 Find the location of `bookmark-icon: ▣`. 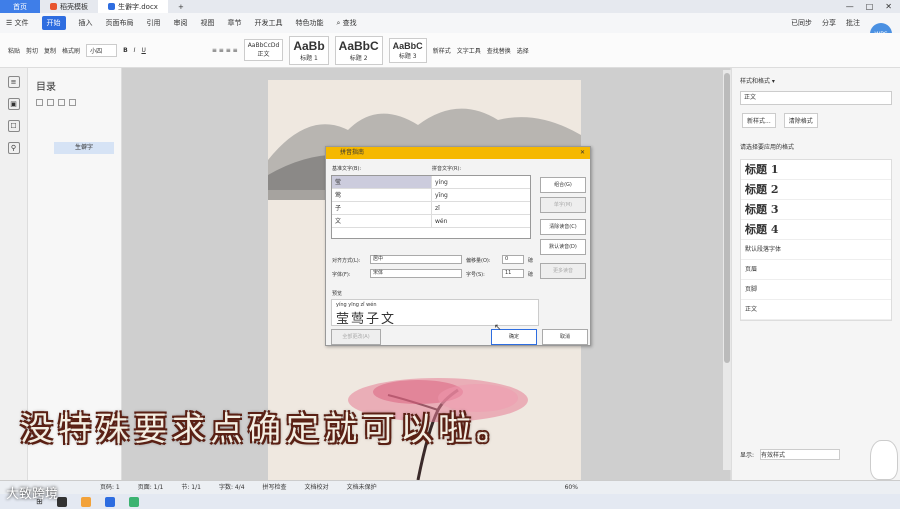

bookmark-icon: ▣ is located at coordinates (13, 104).